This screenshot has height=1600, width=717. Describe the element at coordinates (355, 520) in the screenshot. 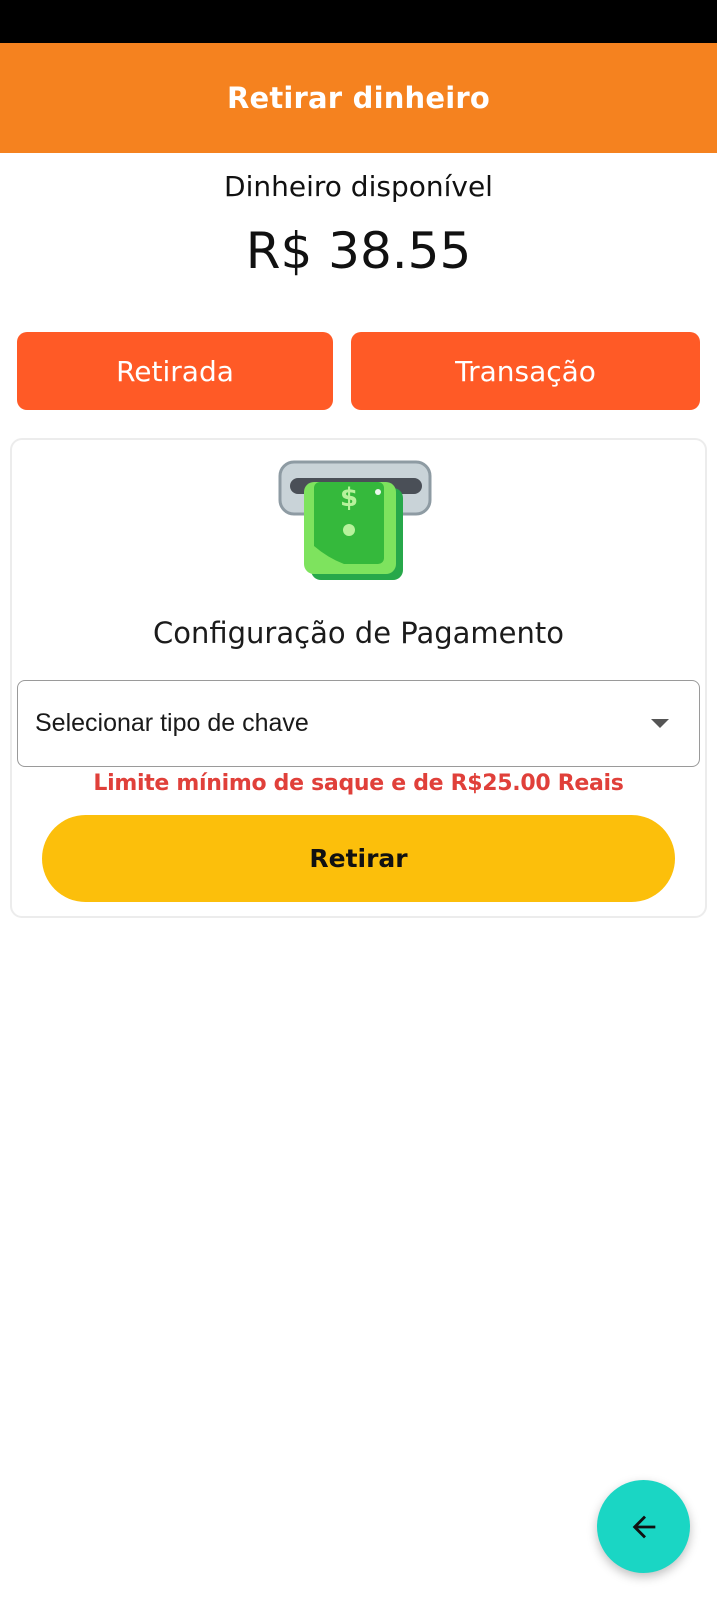

I see `atm-cash-icon: $` at that location.